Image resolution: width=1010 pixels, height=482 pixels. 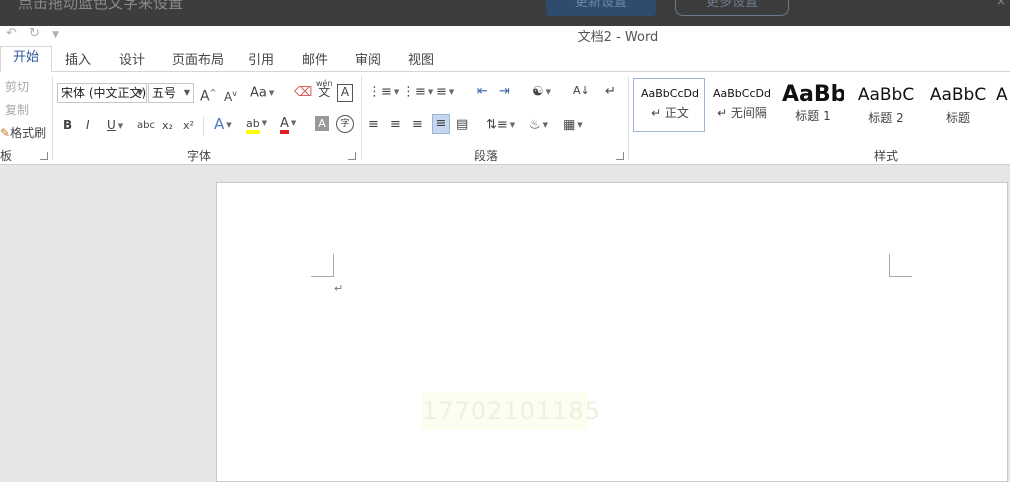 I want to click on highlight-button: ab ▼, so click(x=256, y=124).